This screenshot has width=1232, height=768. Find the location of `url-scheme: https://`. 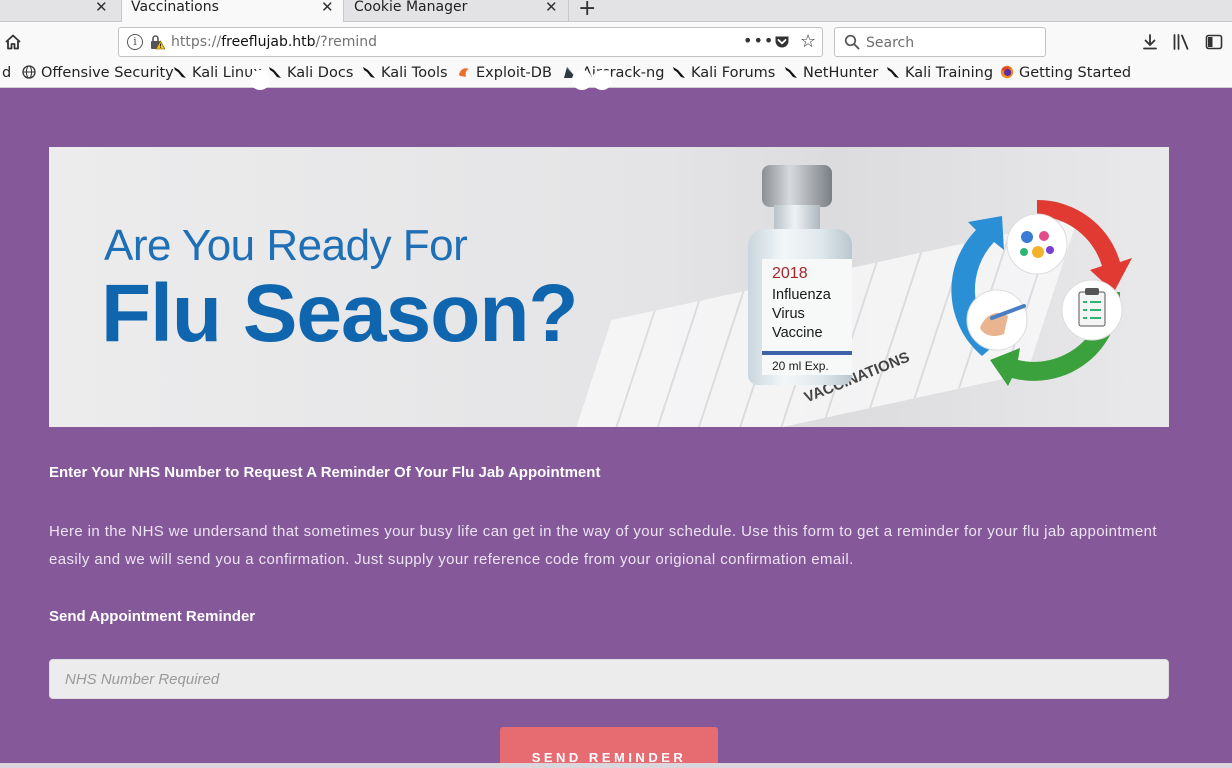

url-scheme: https:// is located at coordinates (196, 42).